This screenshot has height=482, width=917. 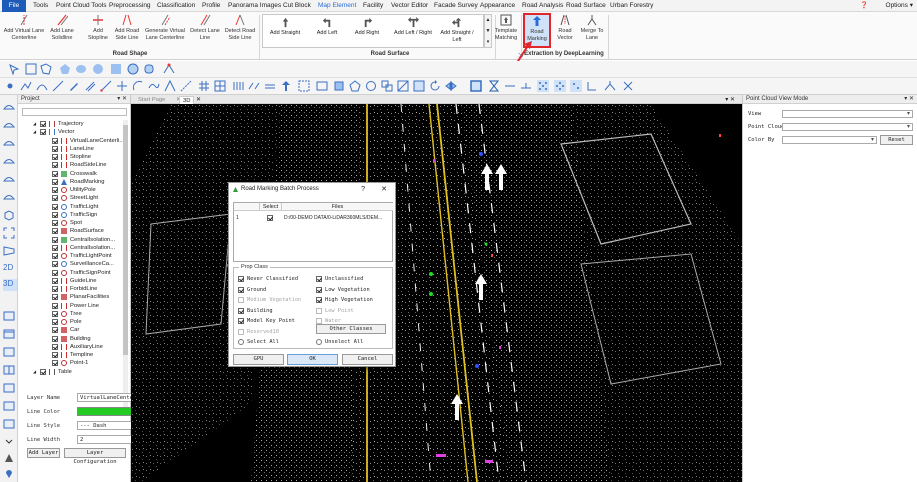 I want to click on tree-item: Car, so click(x=71, y=330).